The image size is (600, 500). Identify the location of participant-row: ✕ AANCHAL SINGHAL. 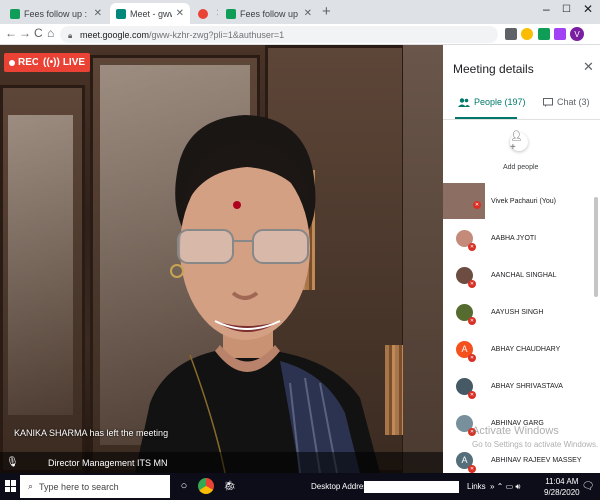
(521, 275).